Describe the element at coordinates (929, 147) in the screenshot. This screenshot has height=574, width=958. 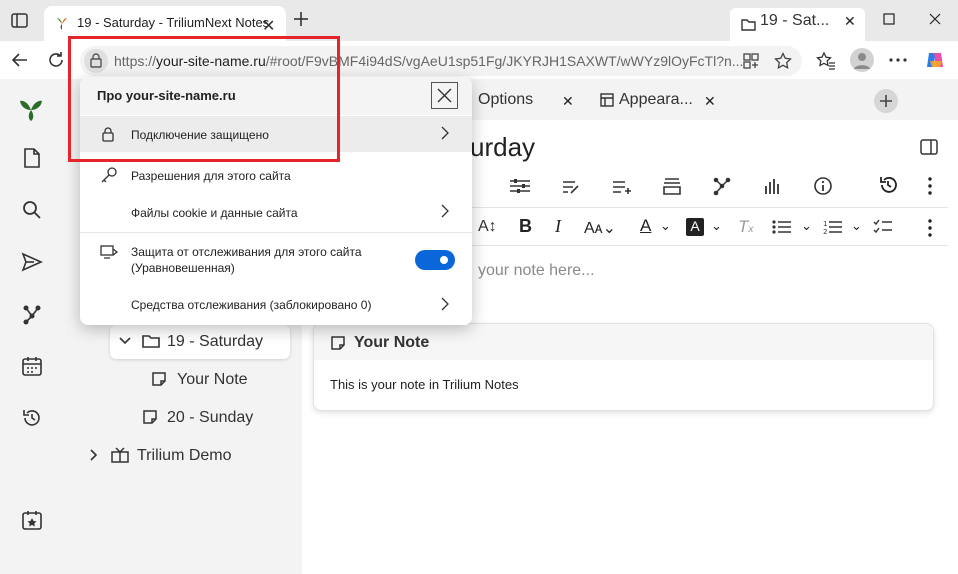
I see `toggle-right-pane-icon` at that location.